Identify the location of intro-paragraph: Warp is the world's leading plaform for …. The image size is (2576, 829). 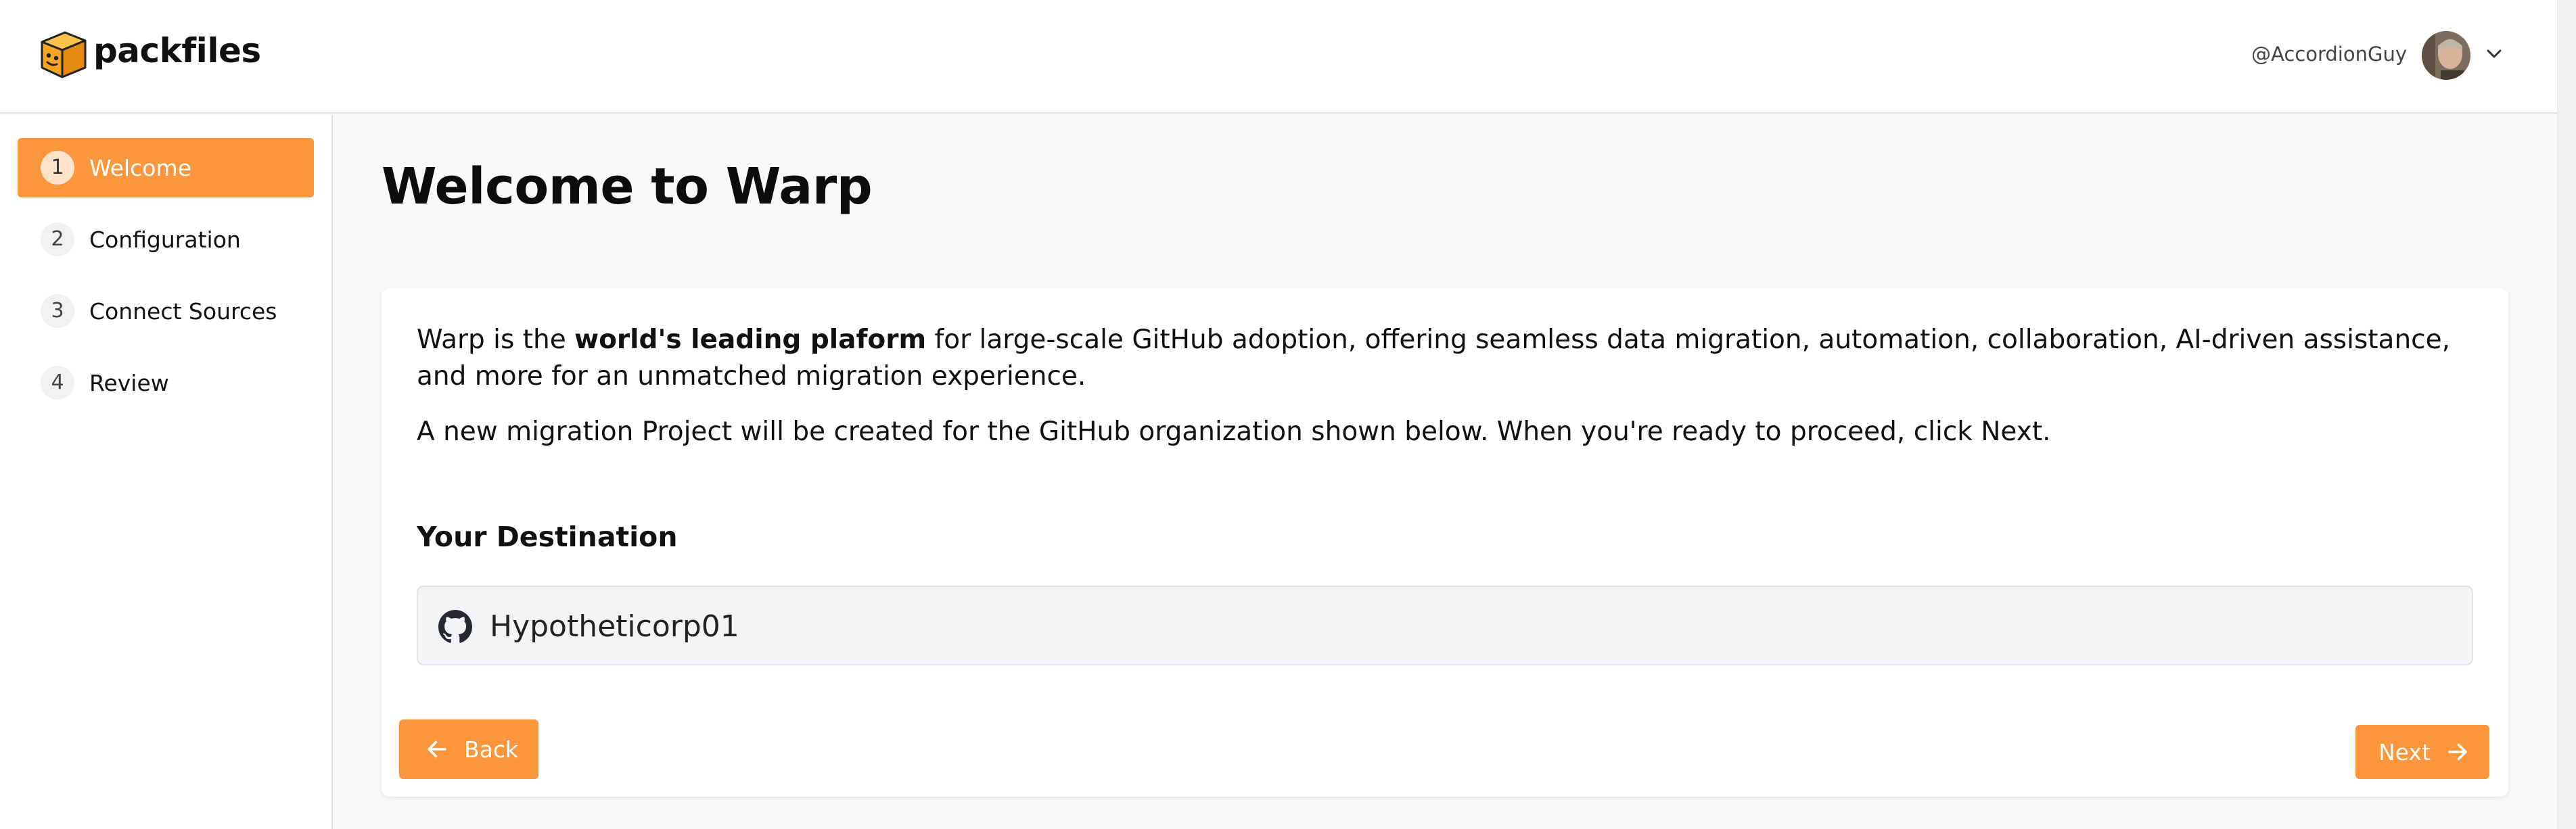
(1445, 358).